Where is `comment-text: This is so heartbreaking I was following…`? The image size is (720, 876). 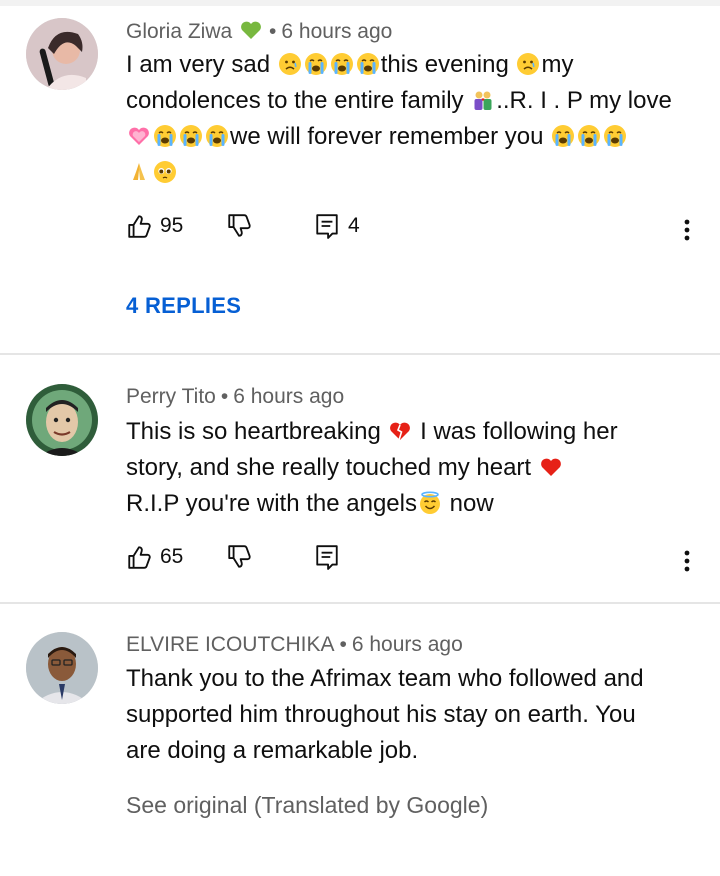 comment-text: This is so heartbreaking I was following… is located at coordinates (413, 468).